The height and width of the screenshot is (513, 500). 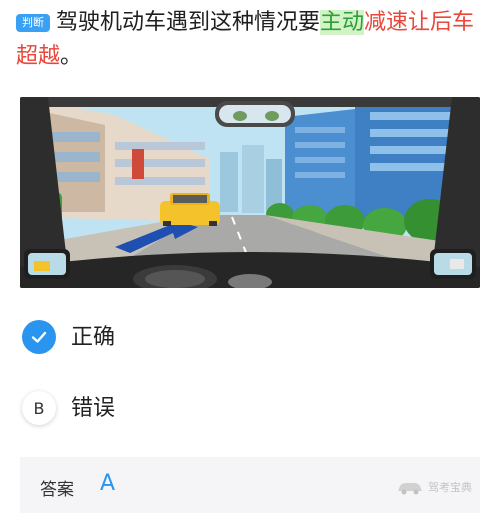 What do you see at coordinates (33, 23) in the screenshot?
I see `question-type-badge: 判断` at bounding box center [33, 23].